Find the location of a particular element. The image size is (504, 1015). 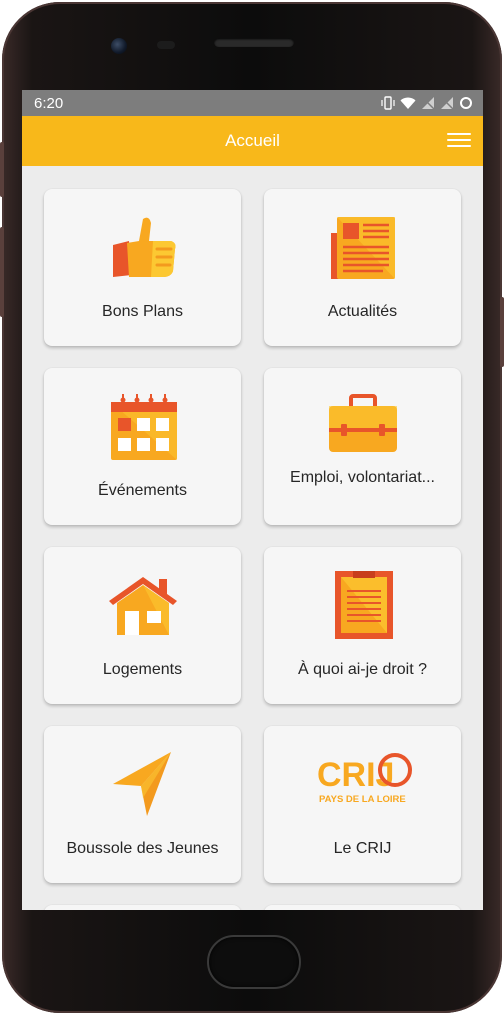

tile-label: Actualités is located at coordinates (362, 311).